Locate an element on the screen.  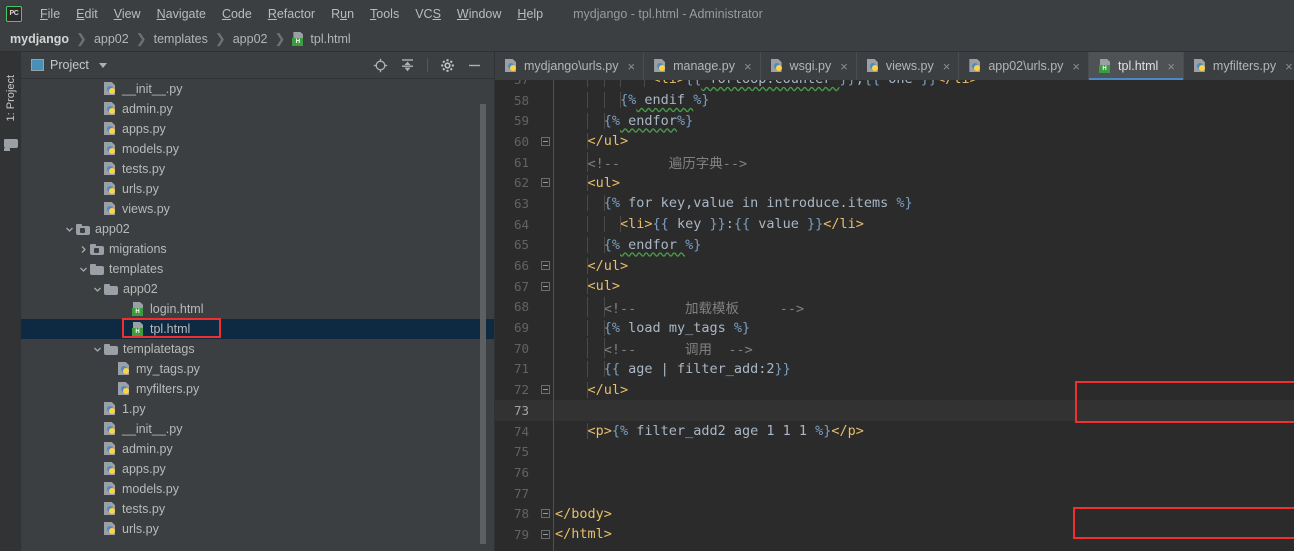
code-line: 71 {{ age | filter_add:2}} is located at coordinates (894, 369).